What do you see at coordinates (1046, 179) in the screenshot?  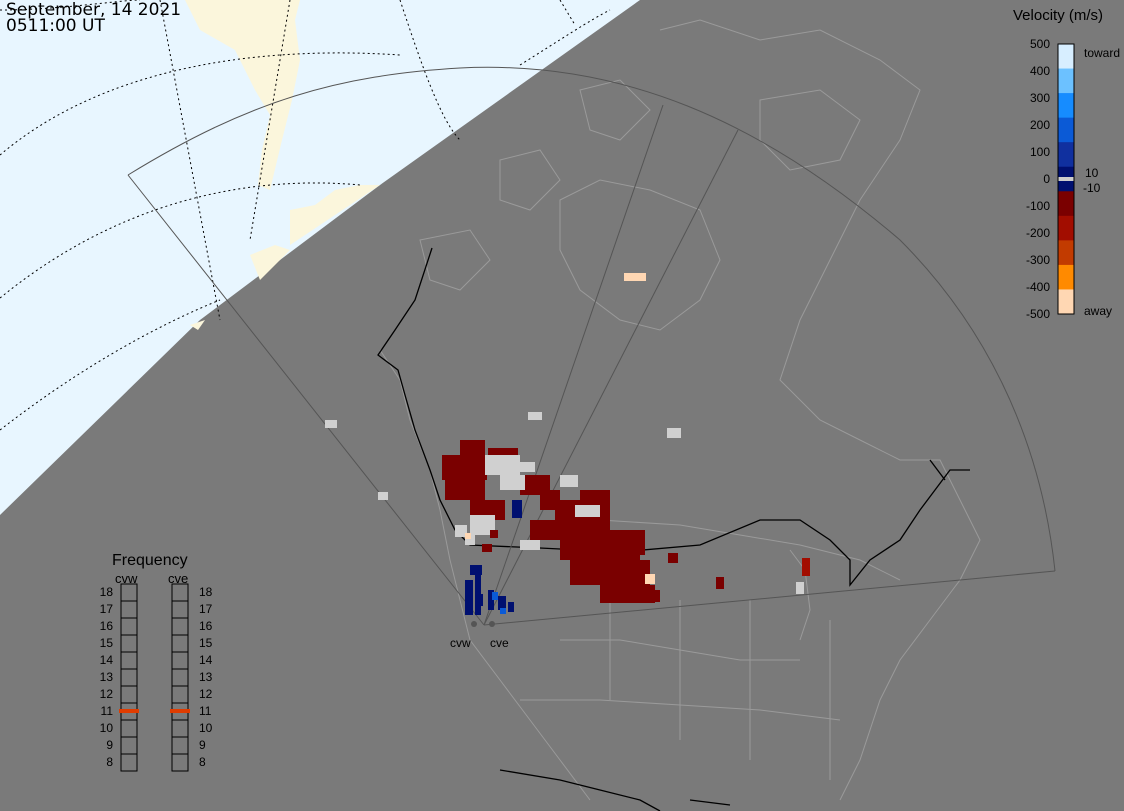 I see `velocity-tick: 0` at bounding box center [1046, 179].